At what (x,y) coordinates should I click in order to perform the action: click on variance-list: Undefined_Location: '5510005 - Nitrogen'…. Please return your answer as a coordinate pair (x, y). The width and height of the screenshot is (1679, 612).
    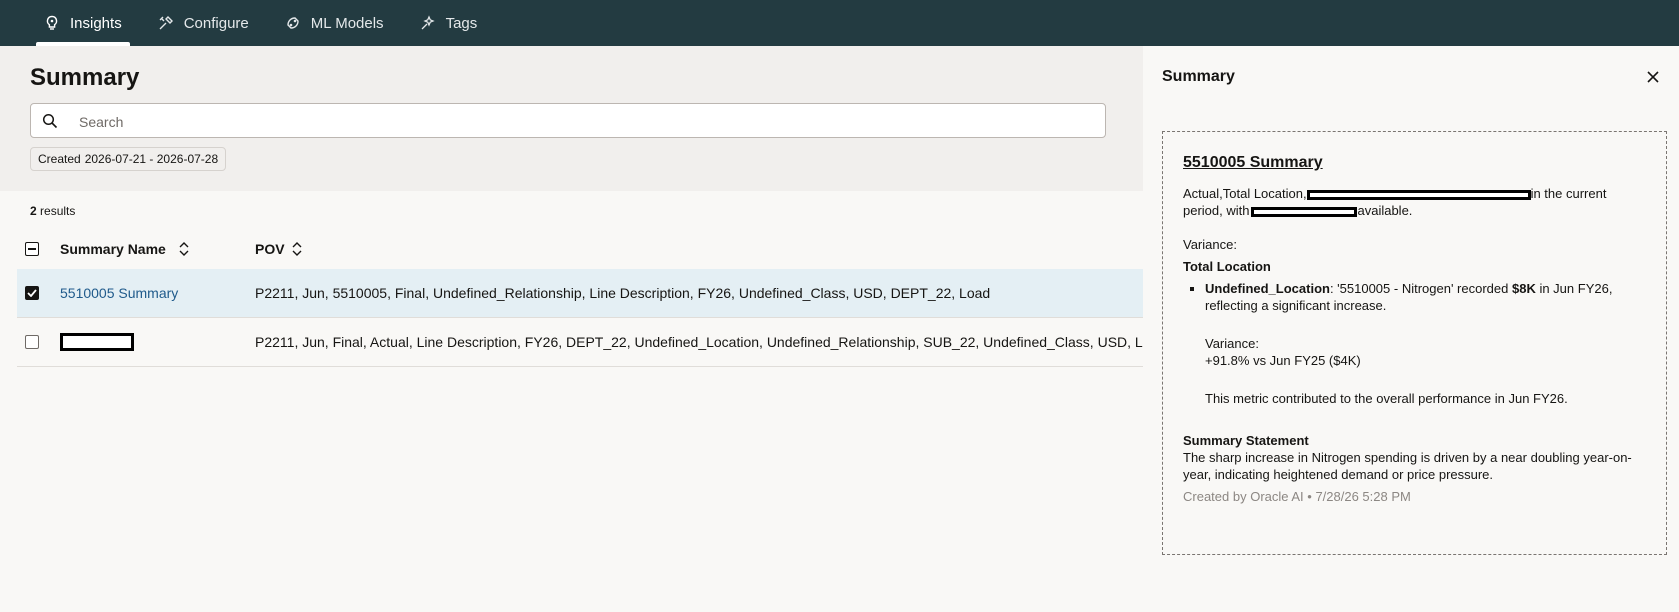
    Looking at the image, I should click on (1414, 343).